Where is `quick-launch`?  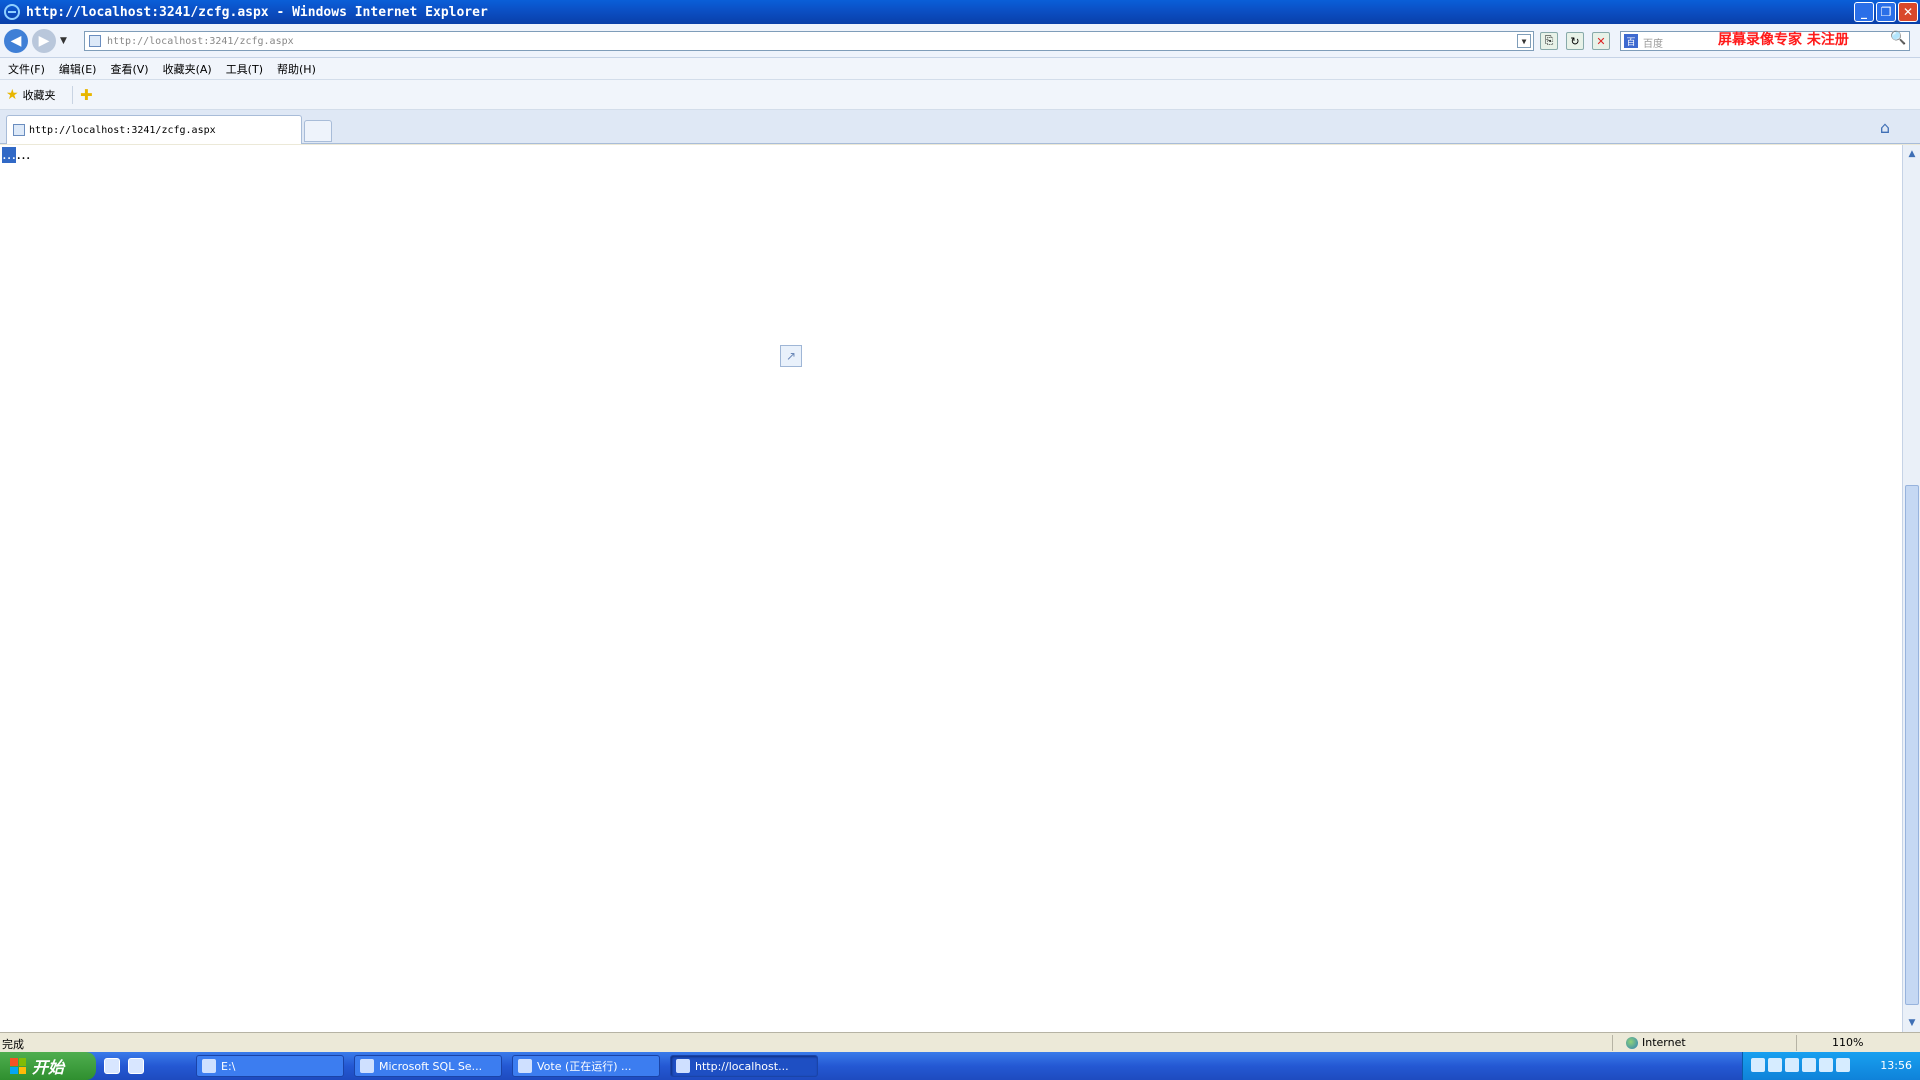
quick-launch is located at coordinates (124, 1066).